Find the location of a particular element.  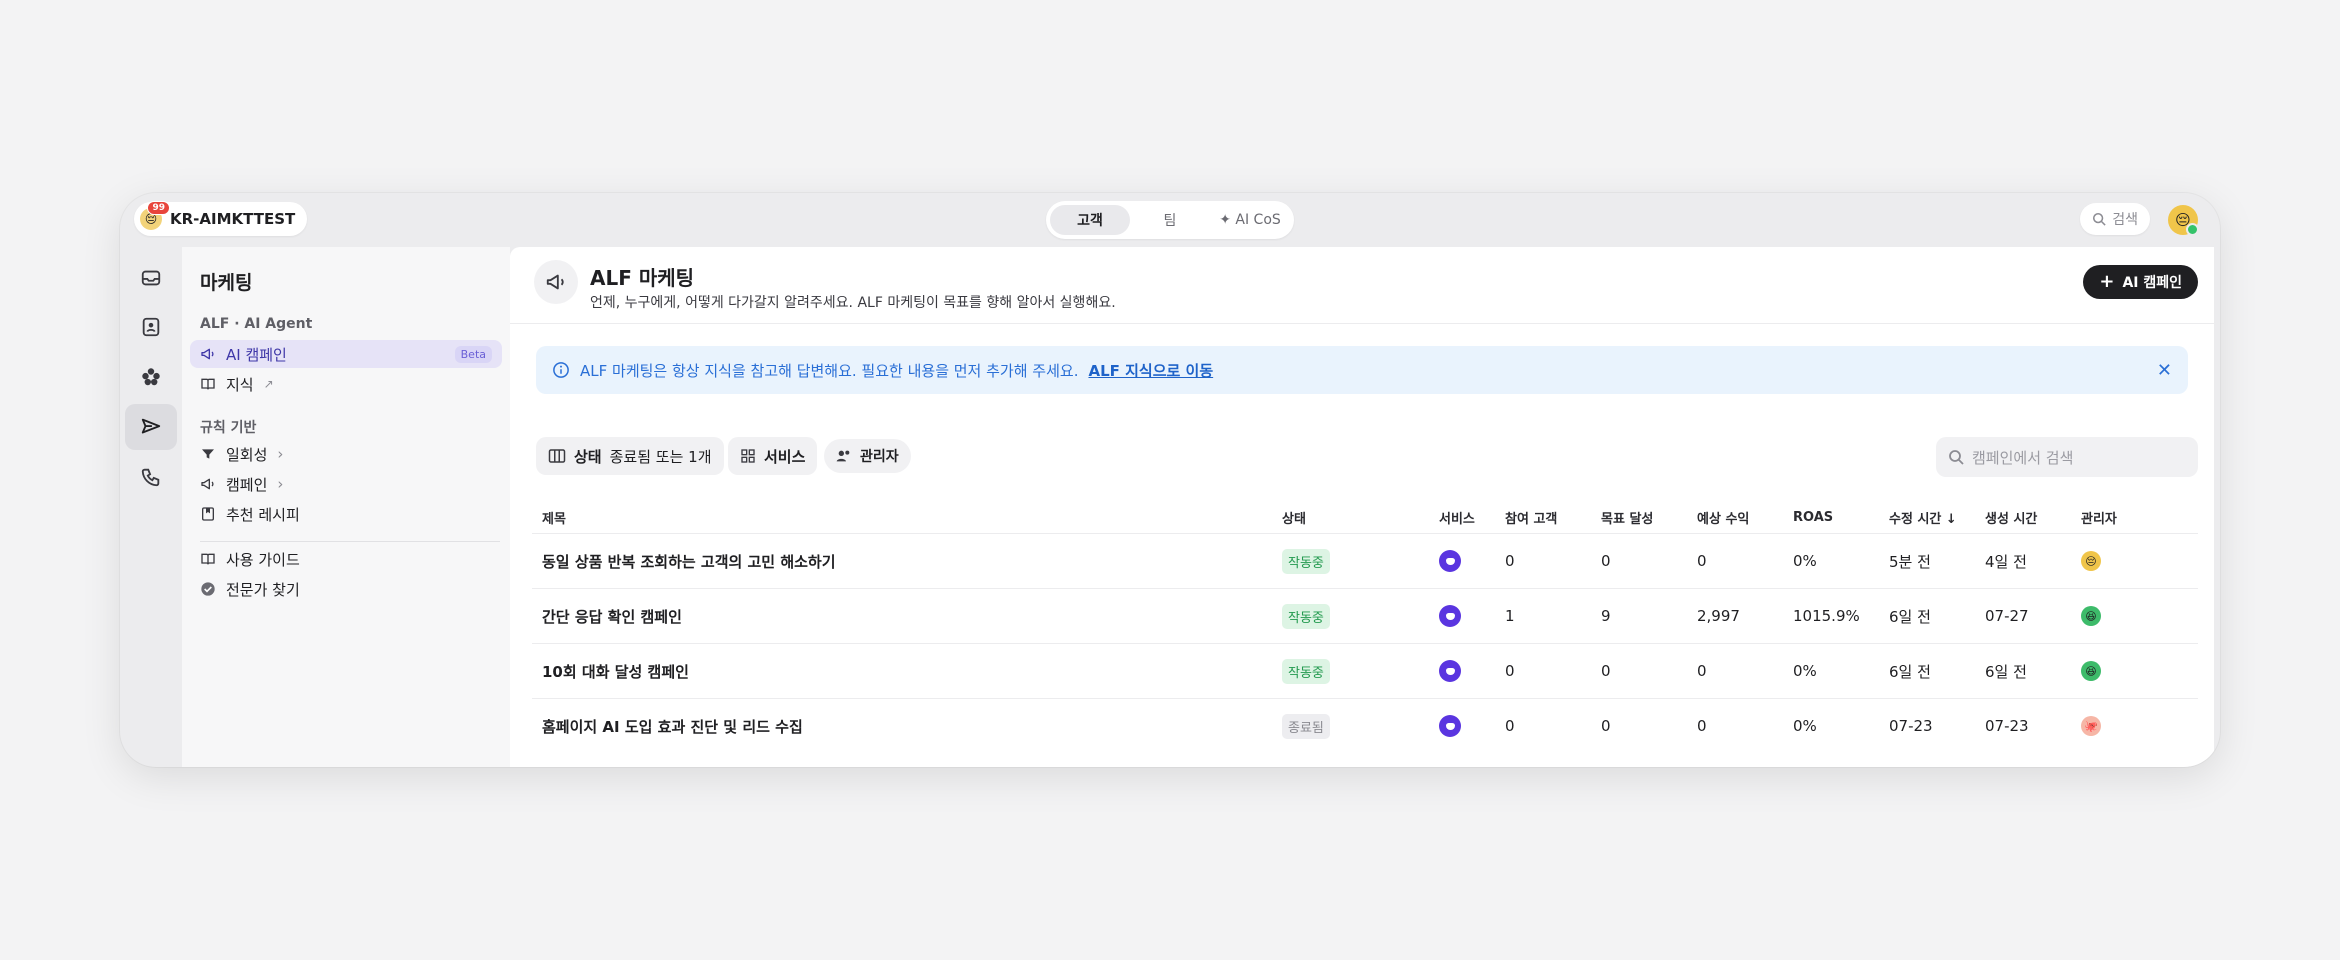

columns-icon is located at coordinates (557, 456).